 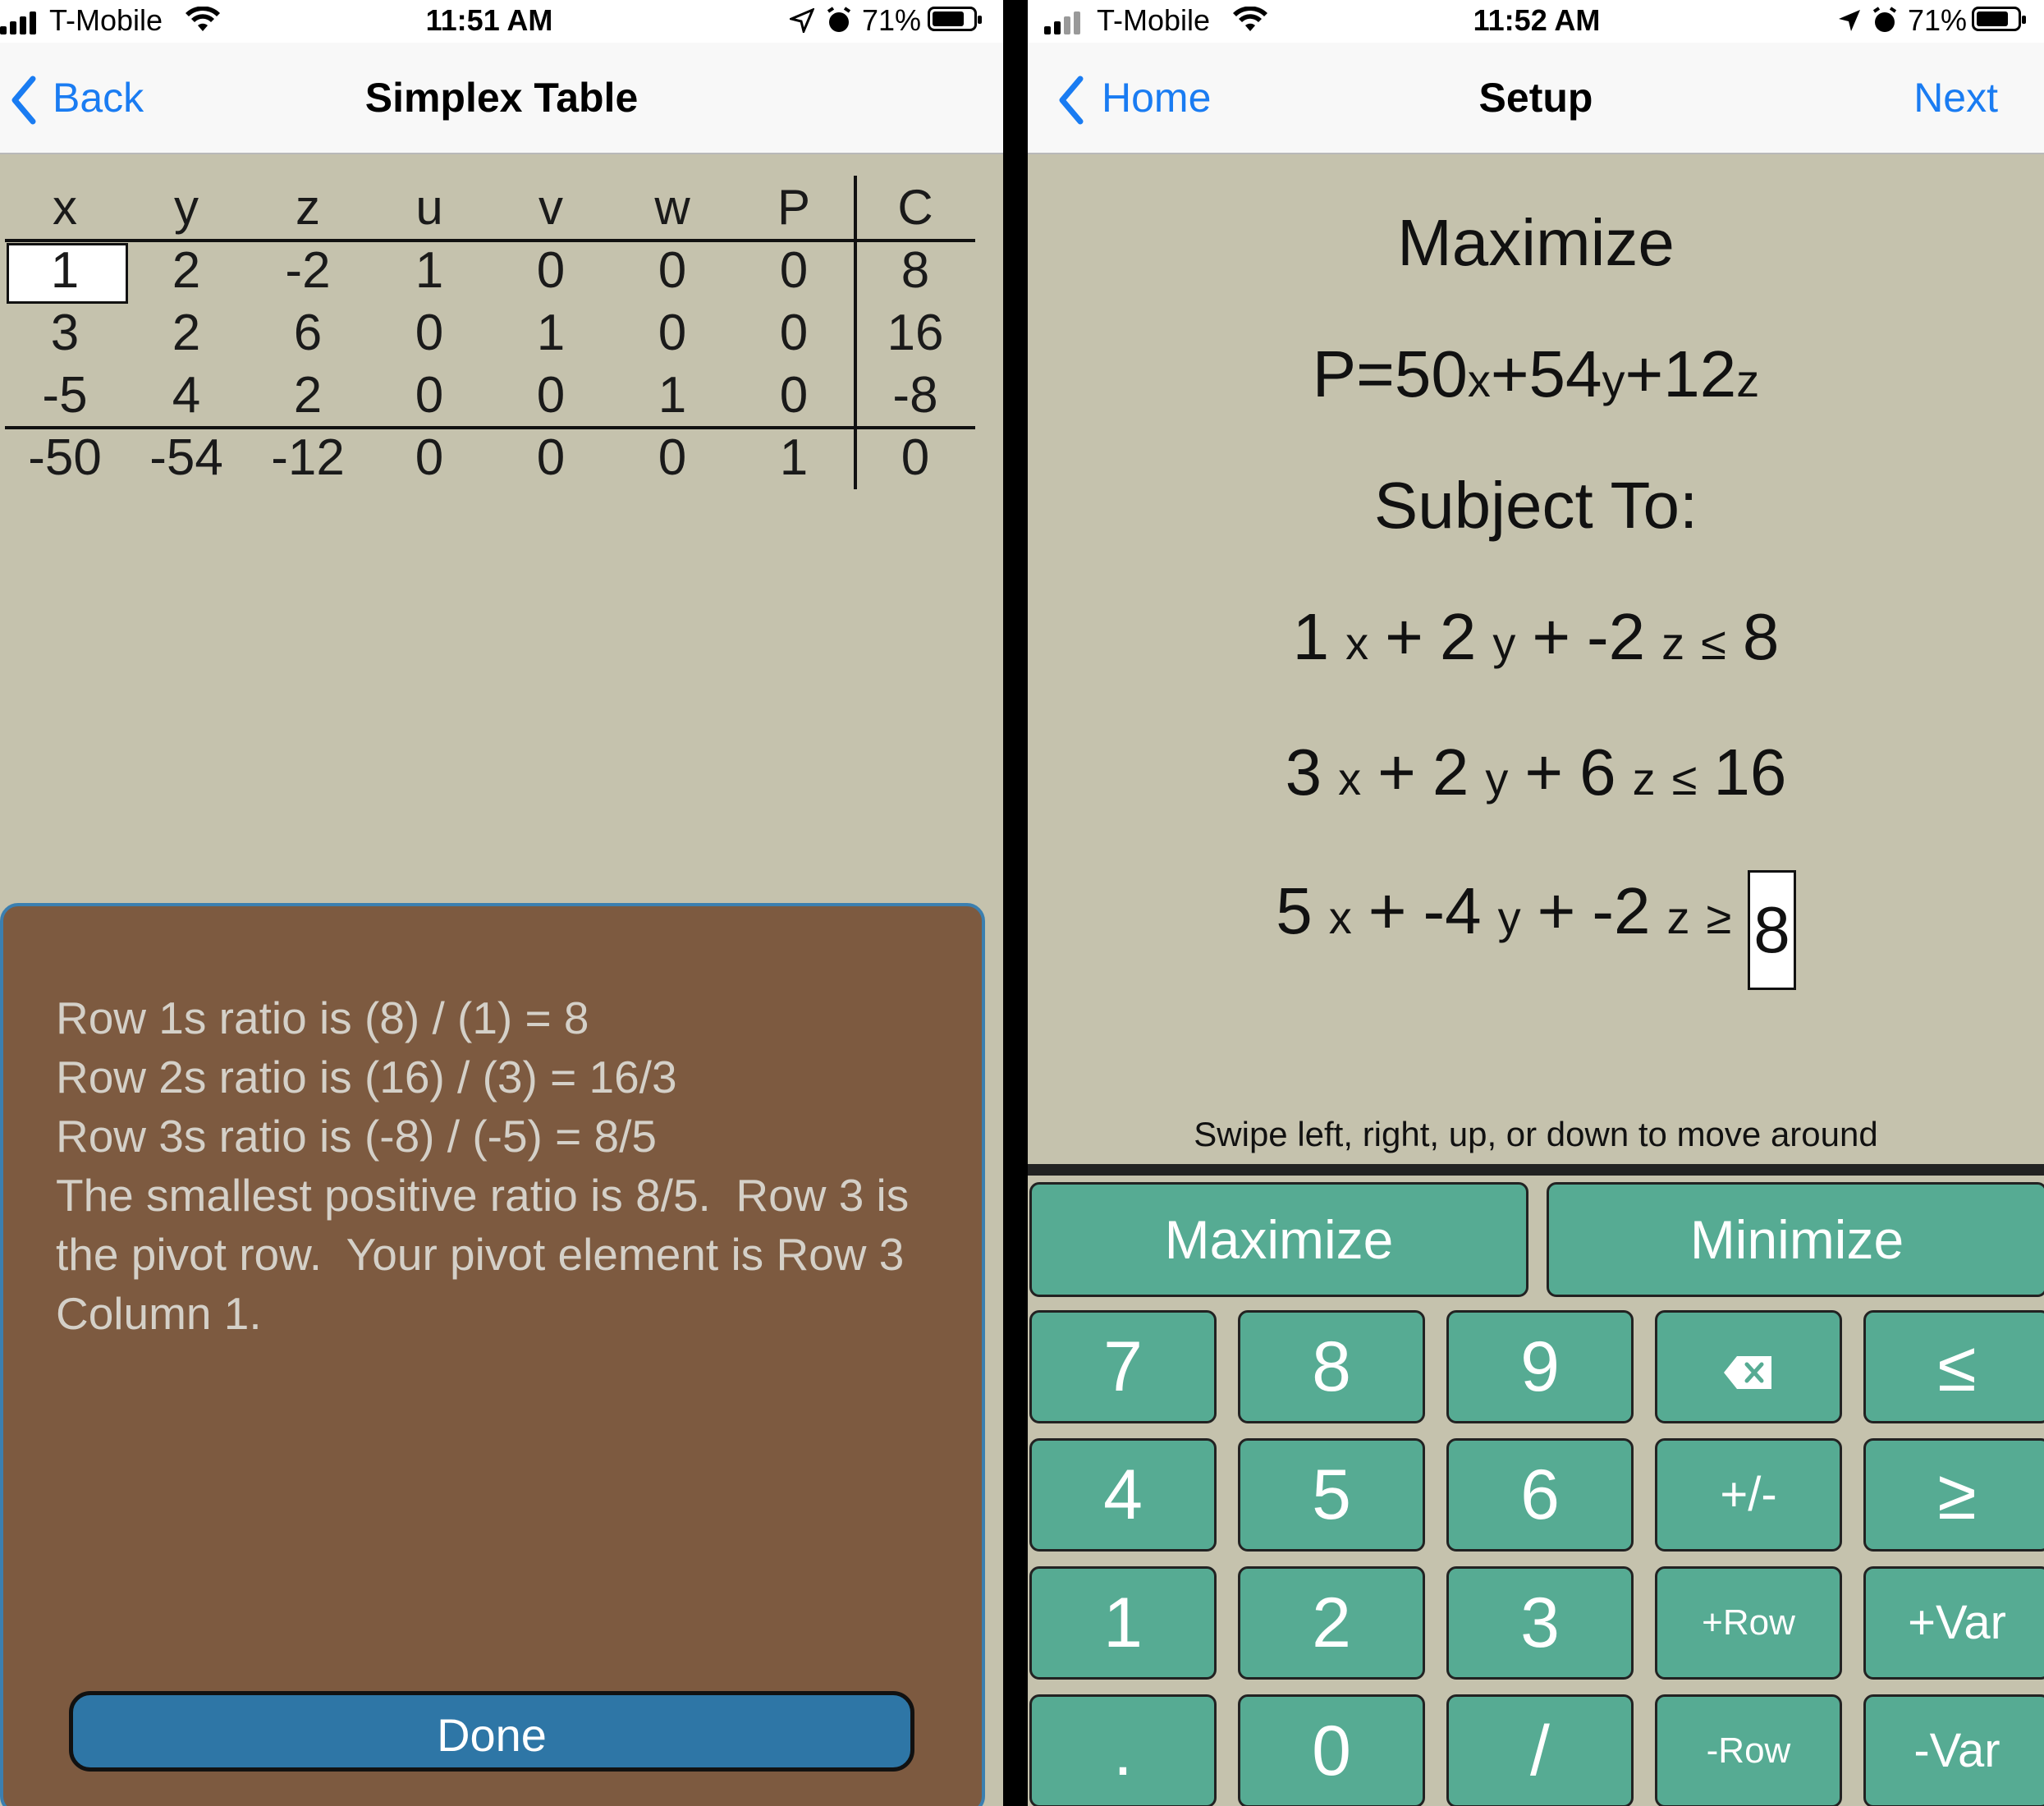 What do you see at coordinates (1761, 636) in the screenshot?
I see `right-hand-side: 8` at bounding box center [1761, 636].